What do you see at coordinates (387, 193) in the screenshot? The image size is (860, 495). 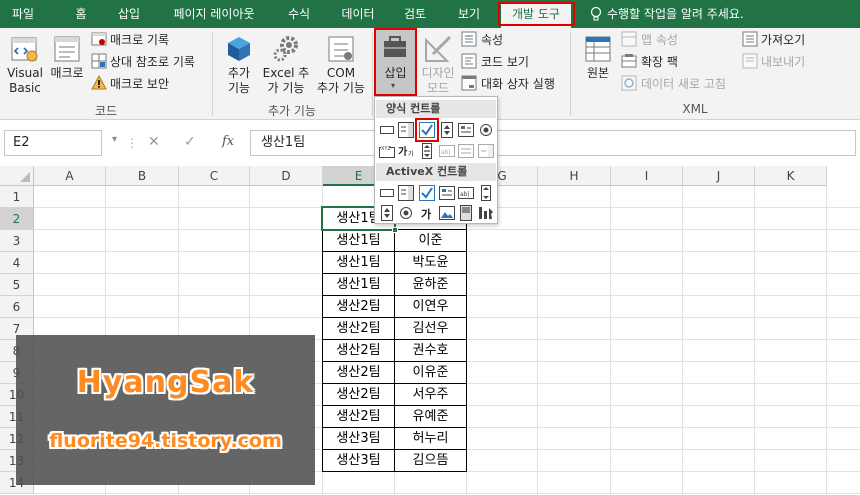 I see `activex-button-control-icon` at bounding box center [387, 193].